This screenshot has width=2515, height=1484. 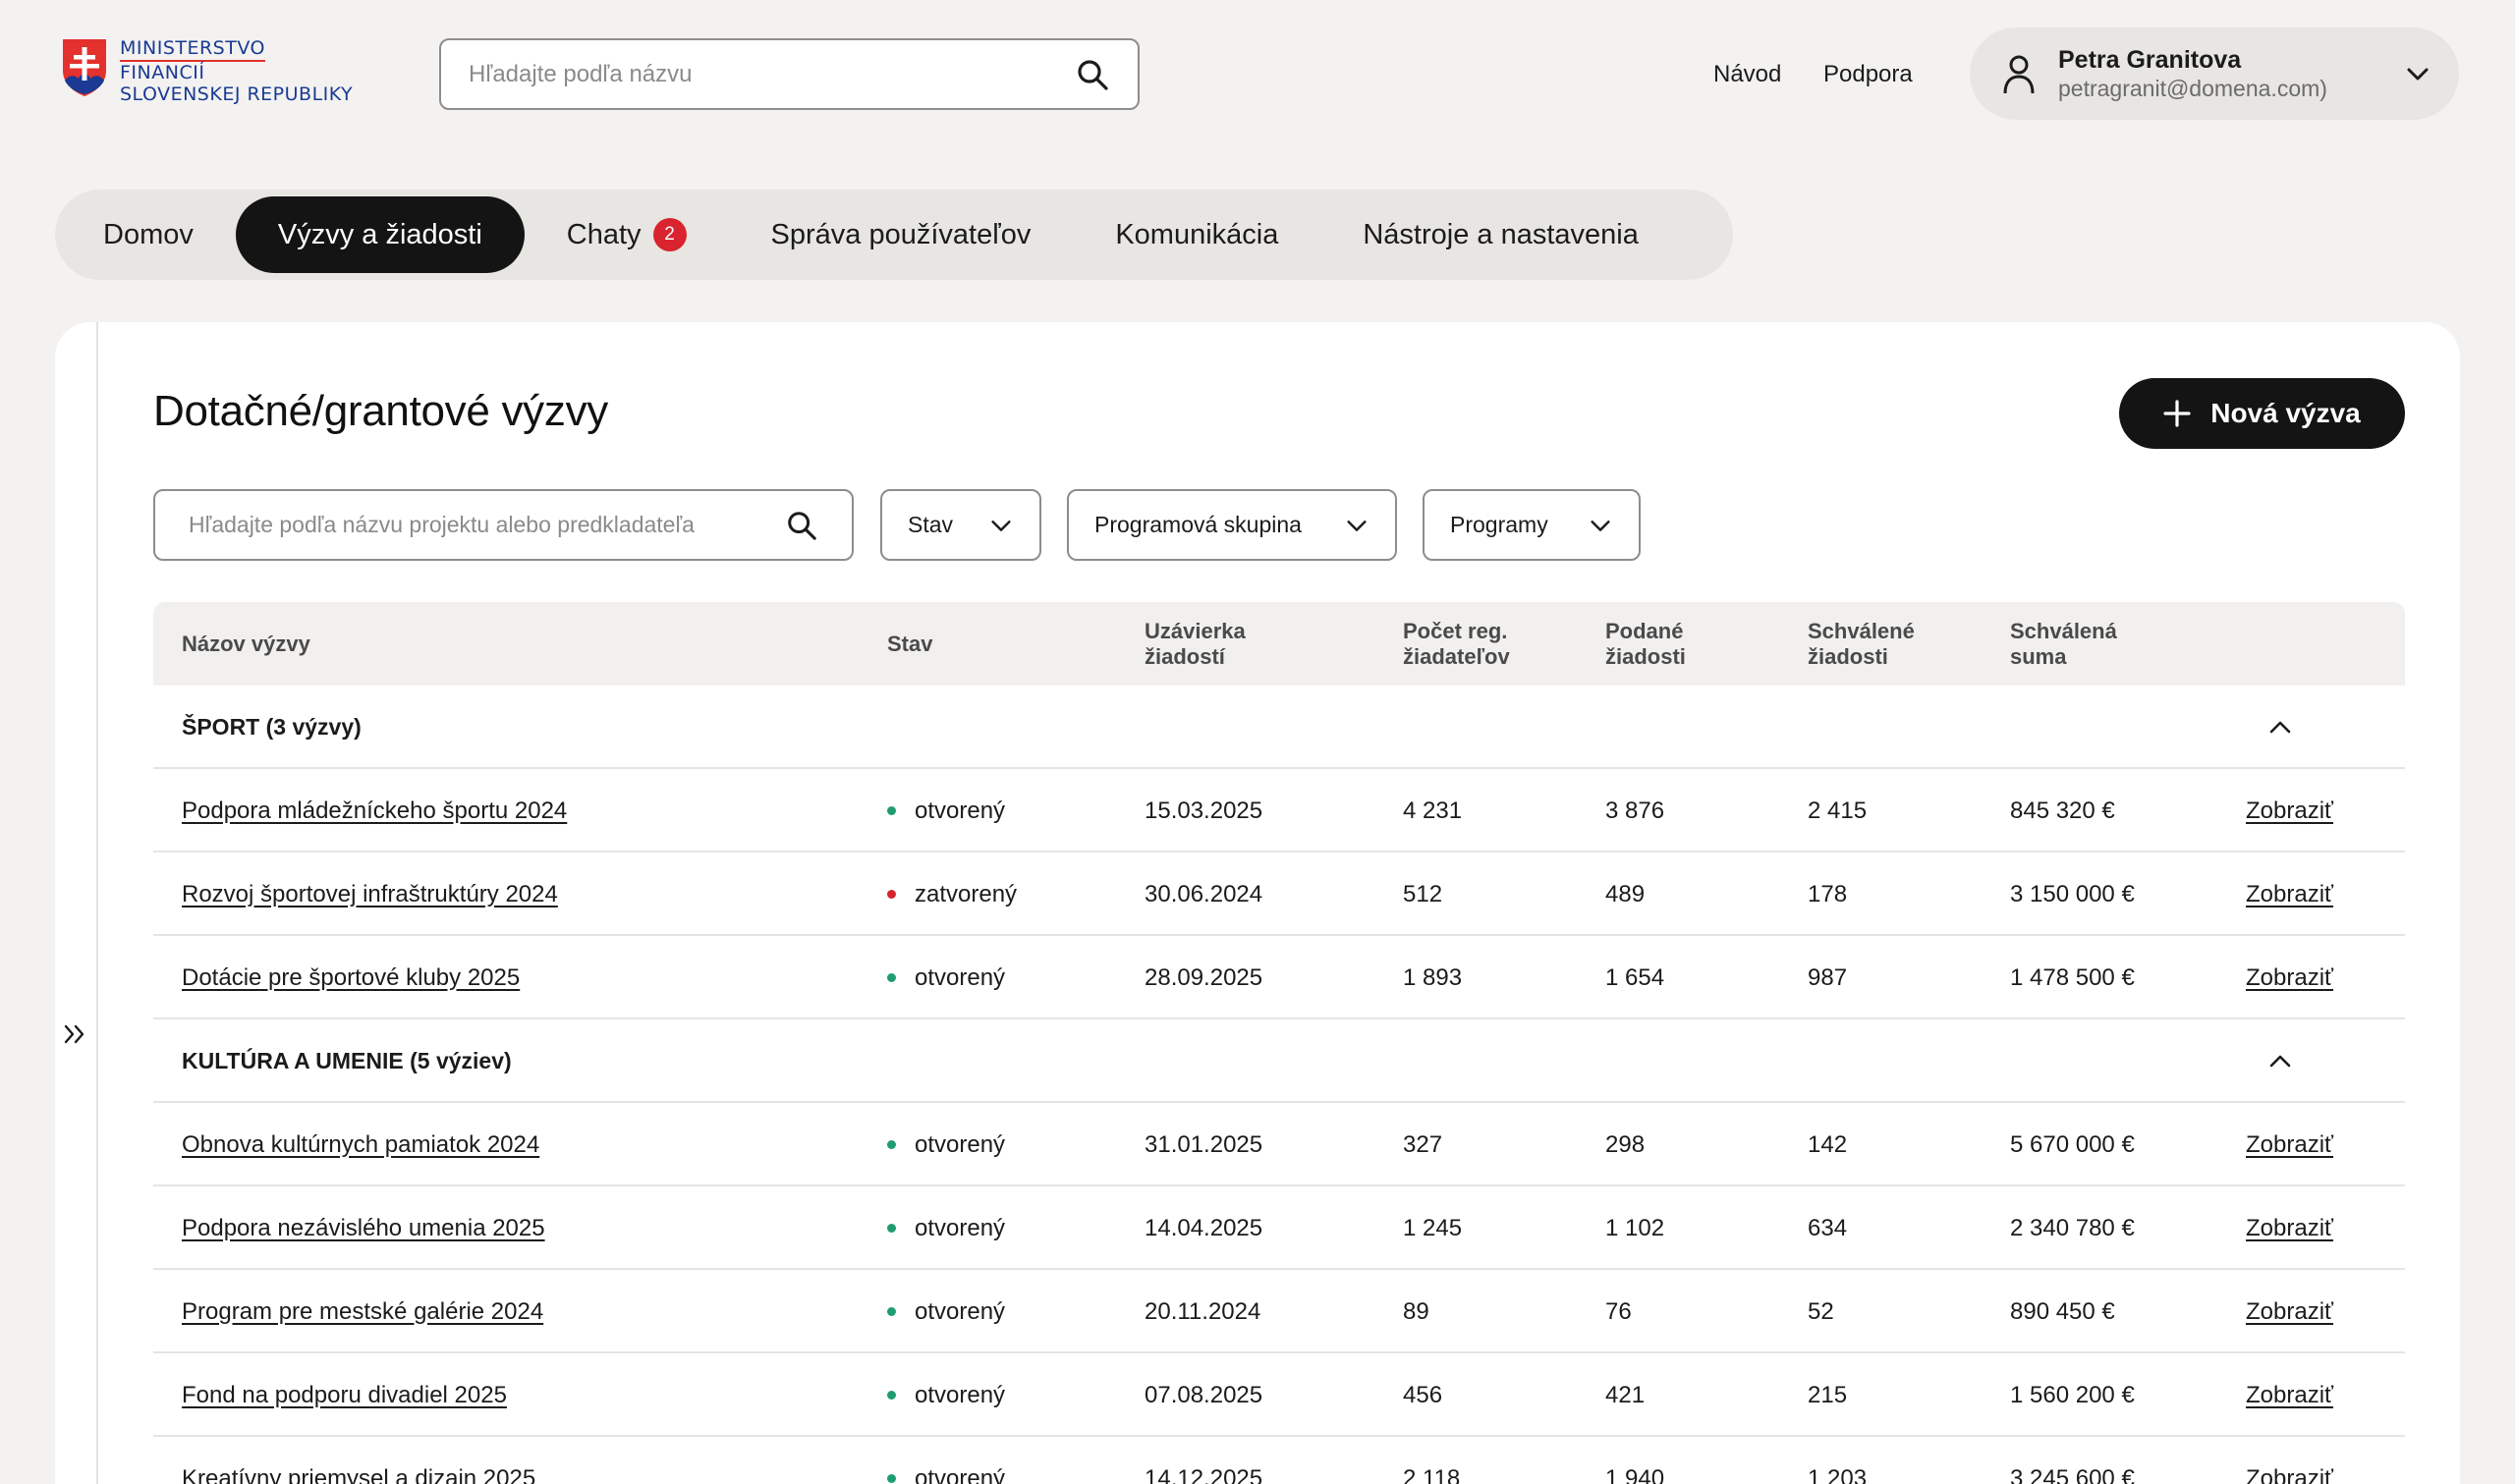 I want to click on filter-programy-dropdown: Programy, so click(x=1532, y=525).